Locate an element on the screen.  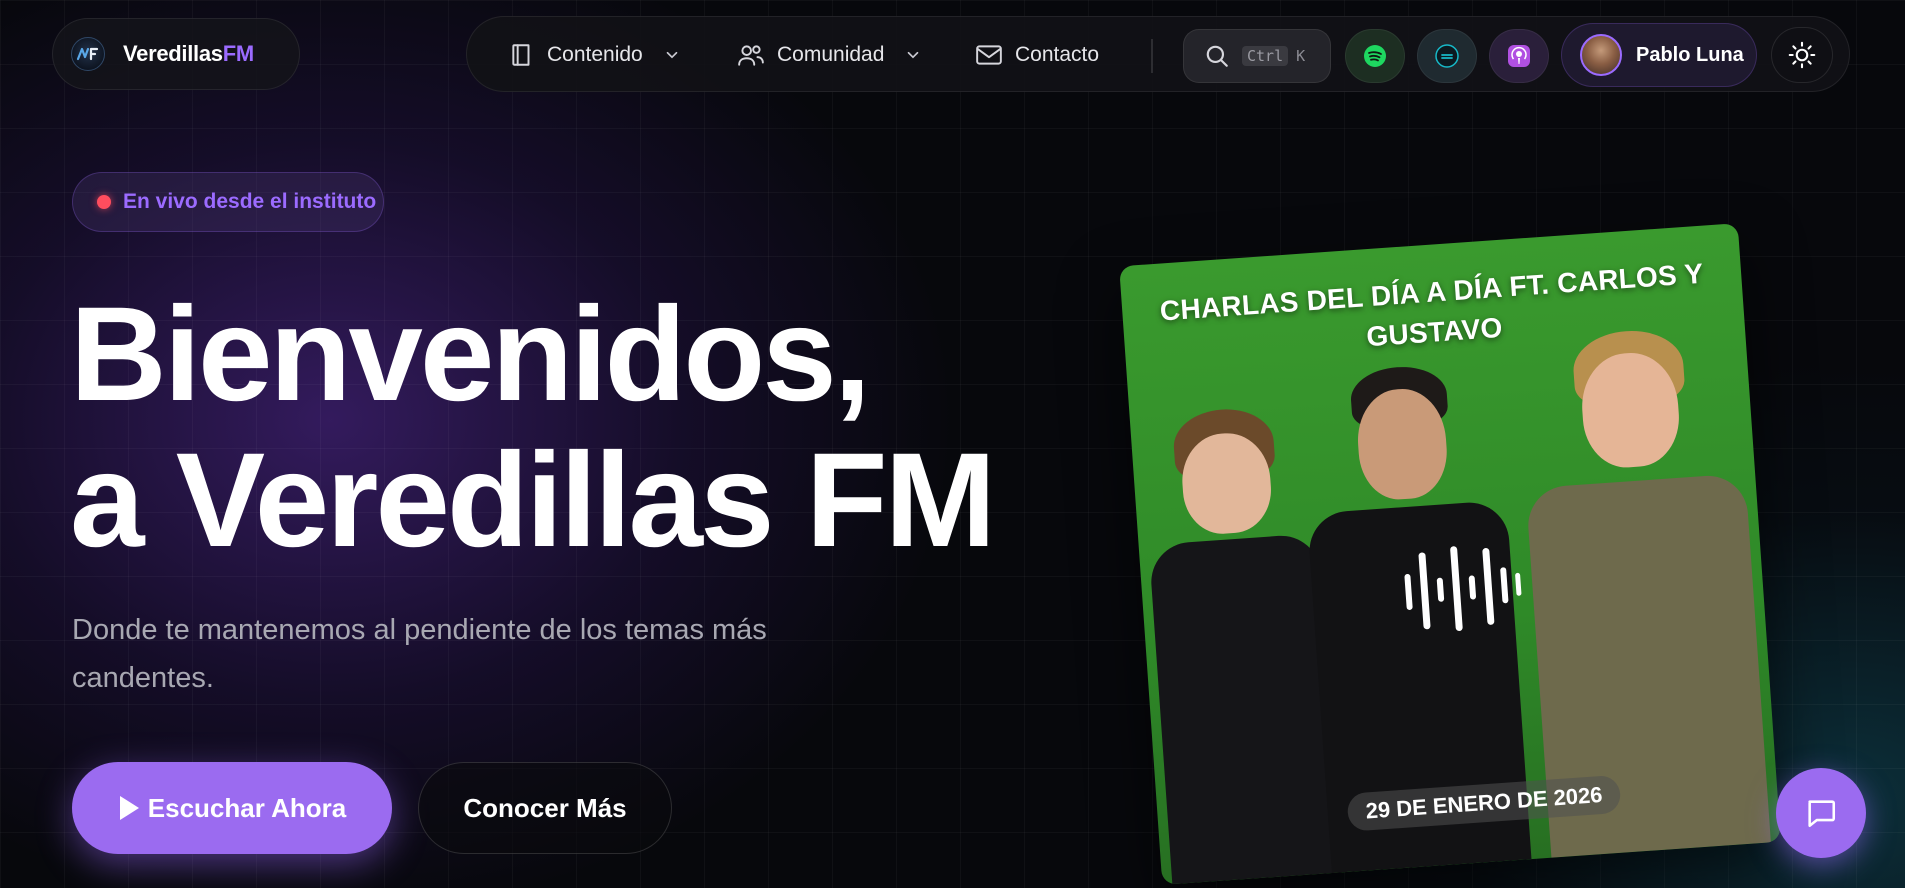
shortcut-key-ctrl: Ctrl is located at coordinates (1265, 56).